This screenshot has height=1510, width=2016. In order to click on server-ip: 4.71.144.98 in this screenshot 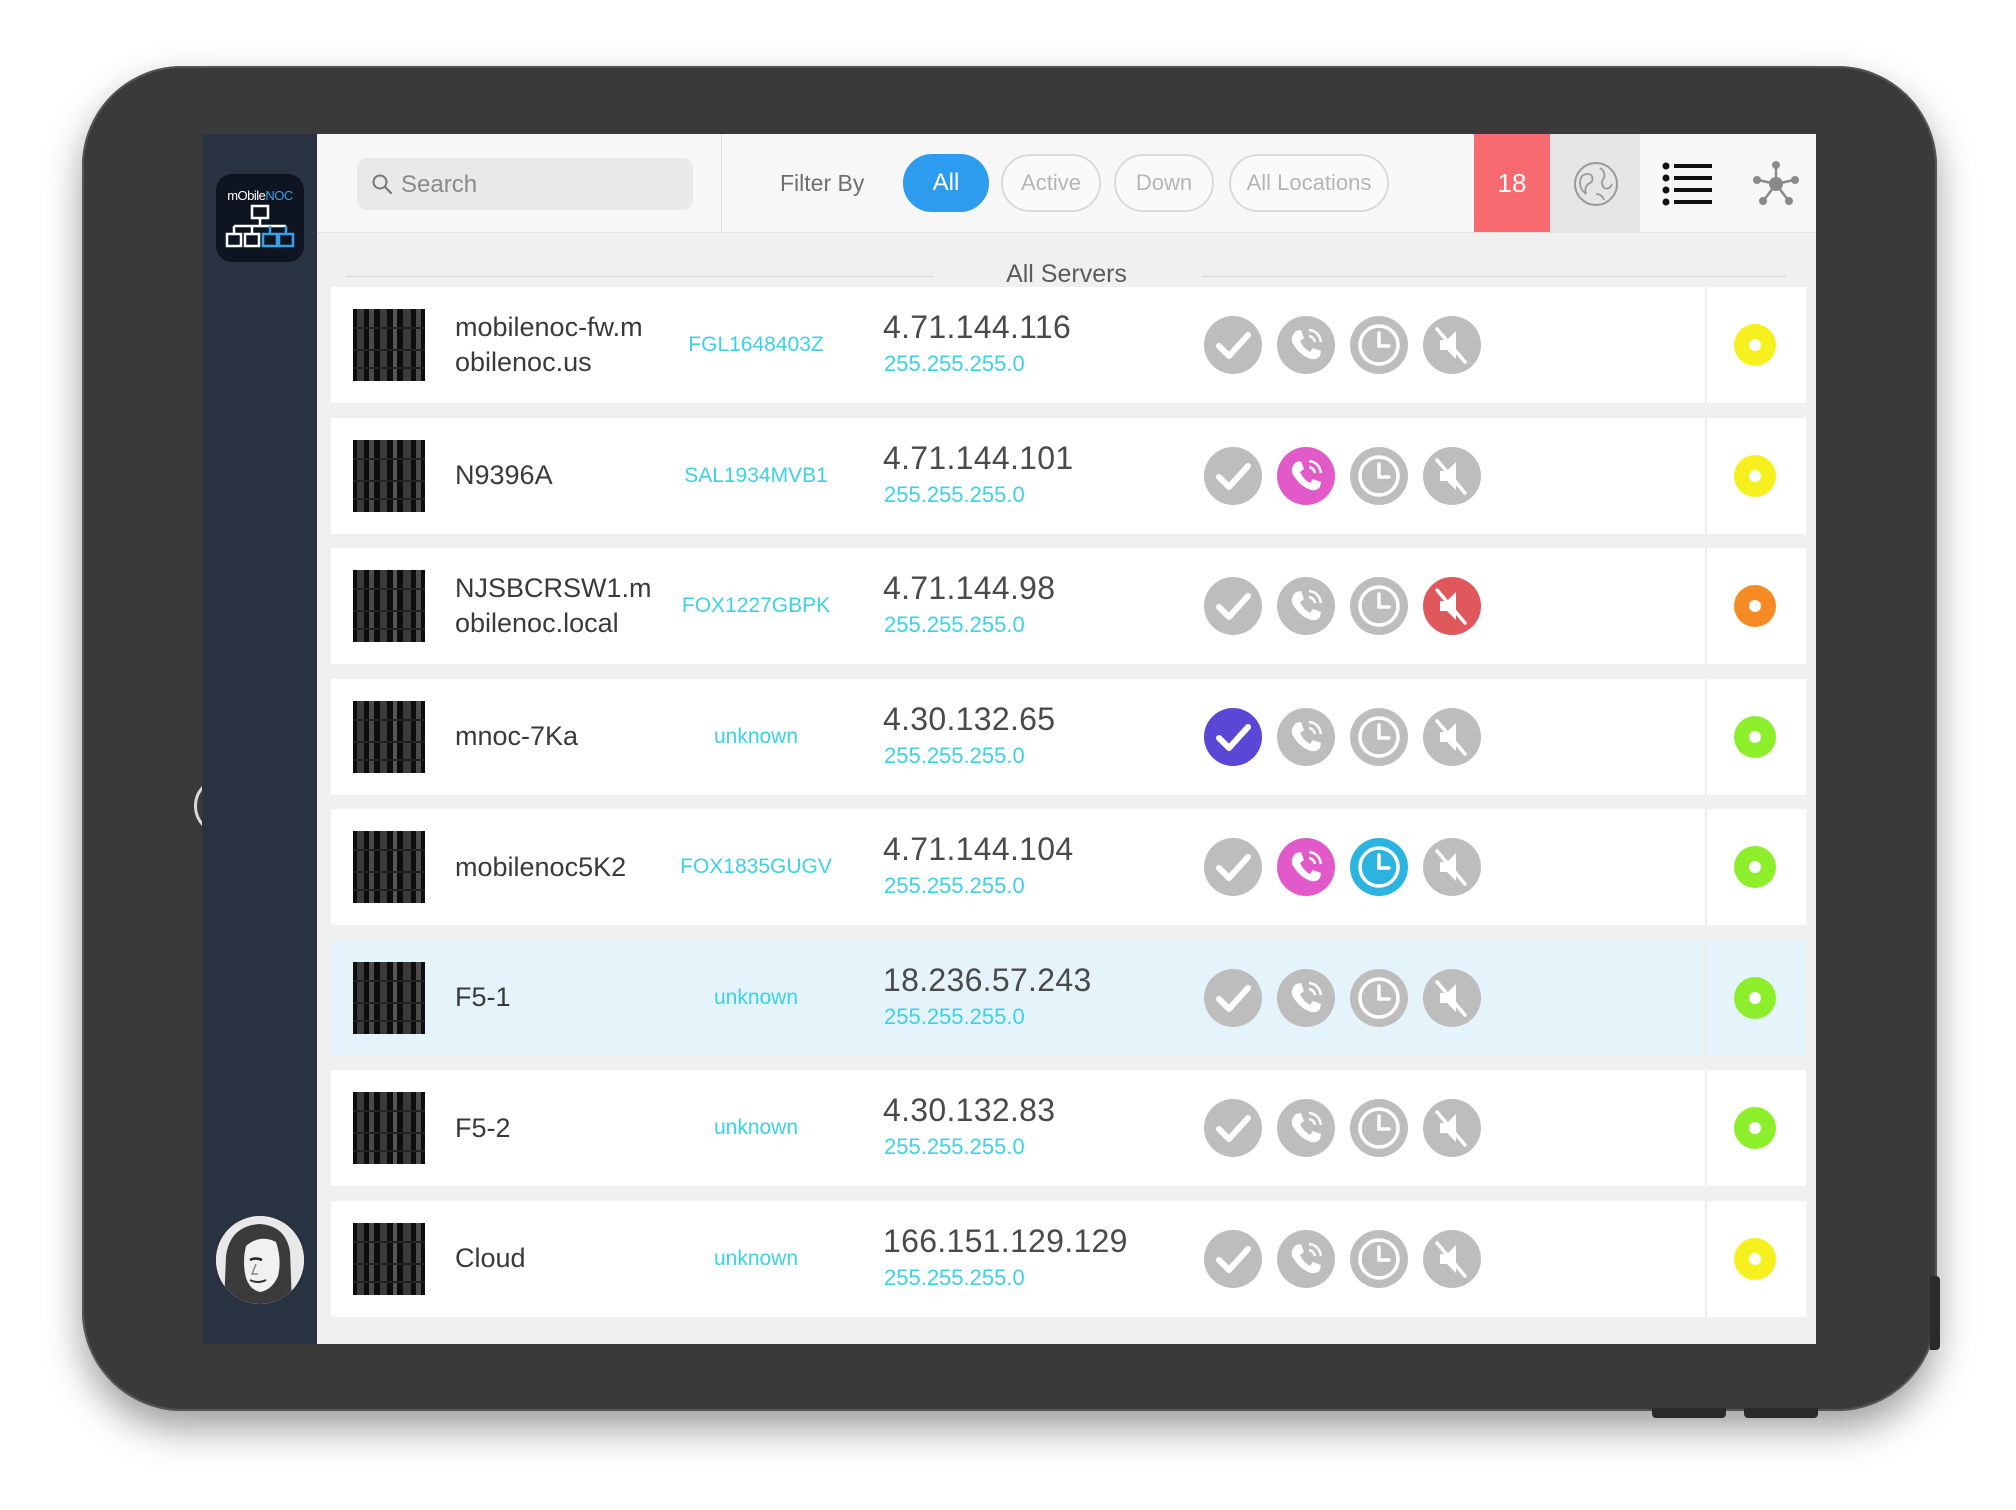, I will do `click(969, 588)`.